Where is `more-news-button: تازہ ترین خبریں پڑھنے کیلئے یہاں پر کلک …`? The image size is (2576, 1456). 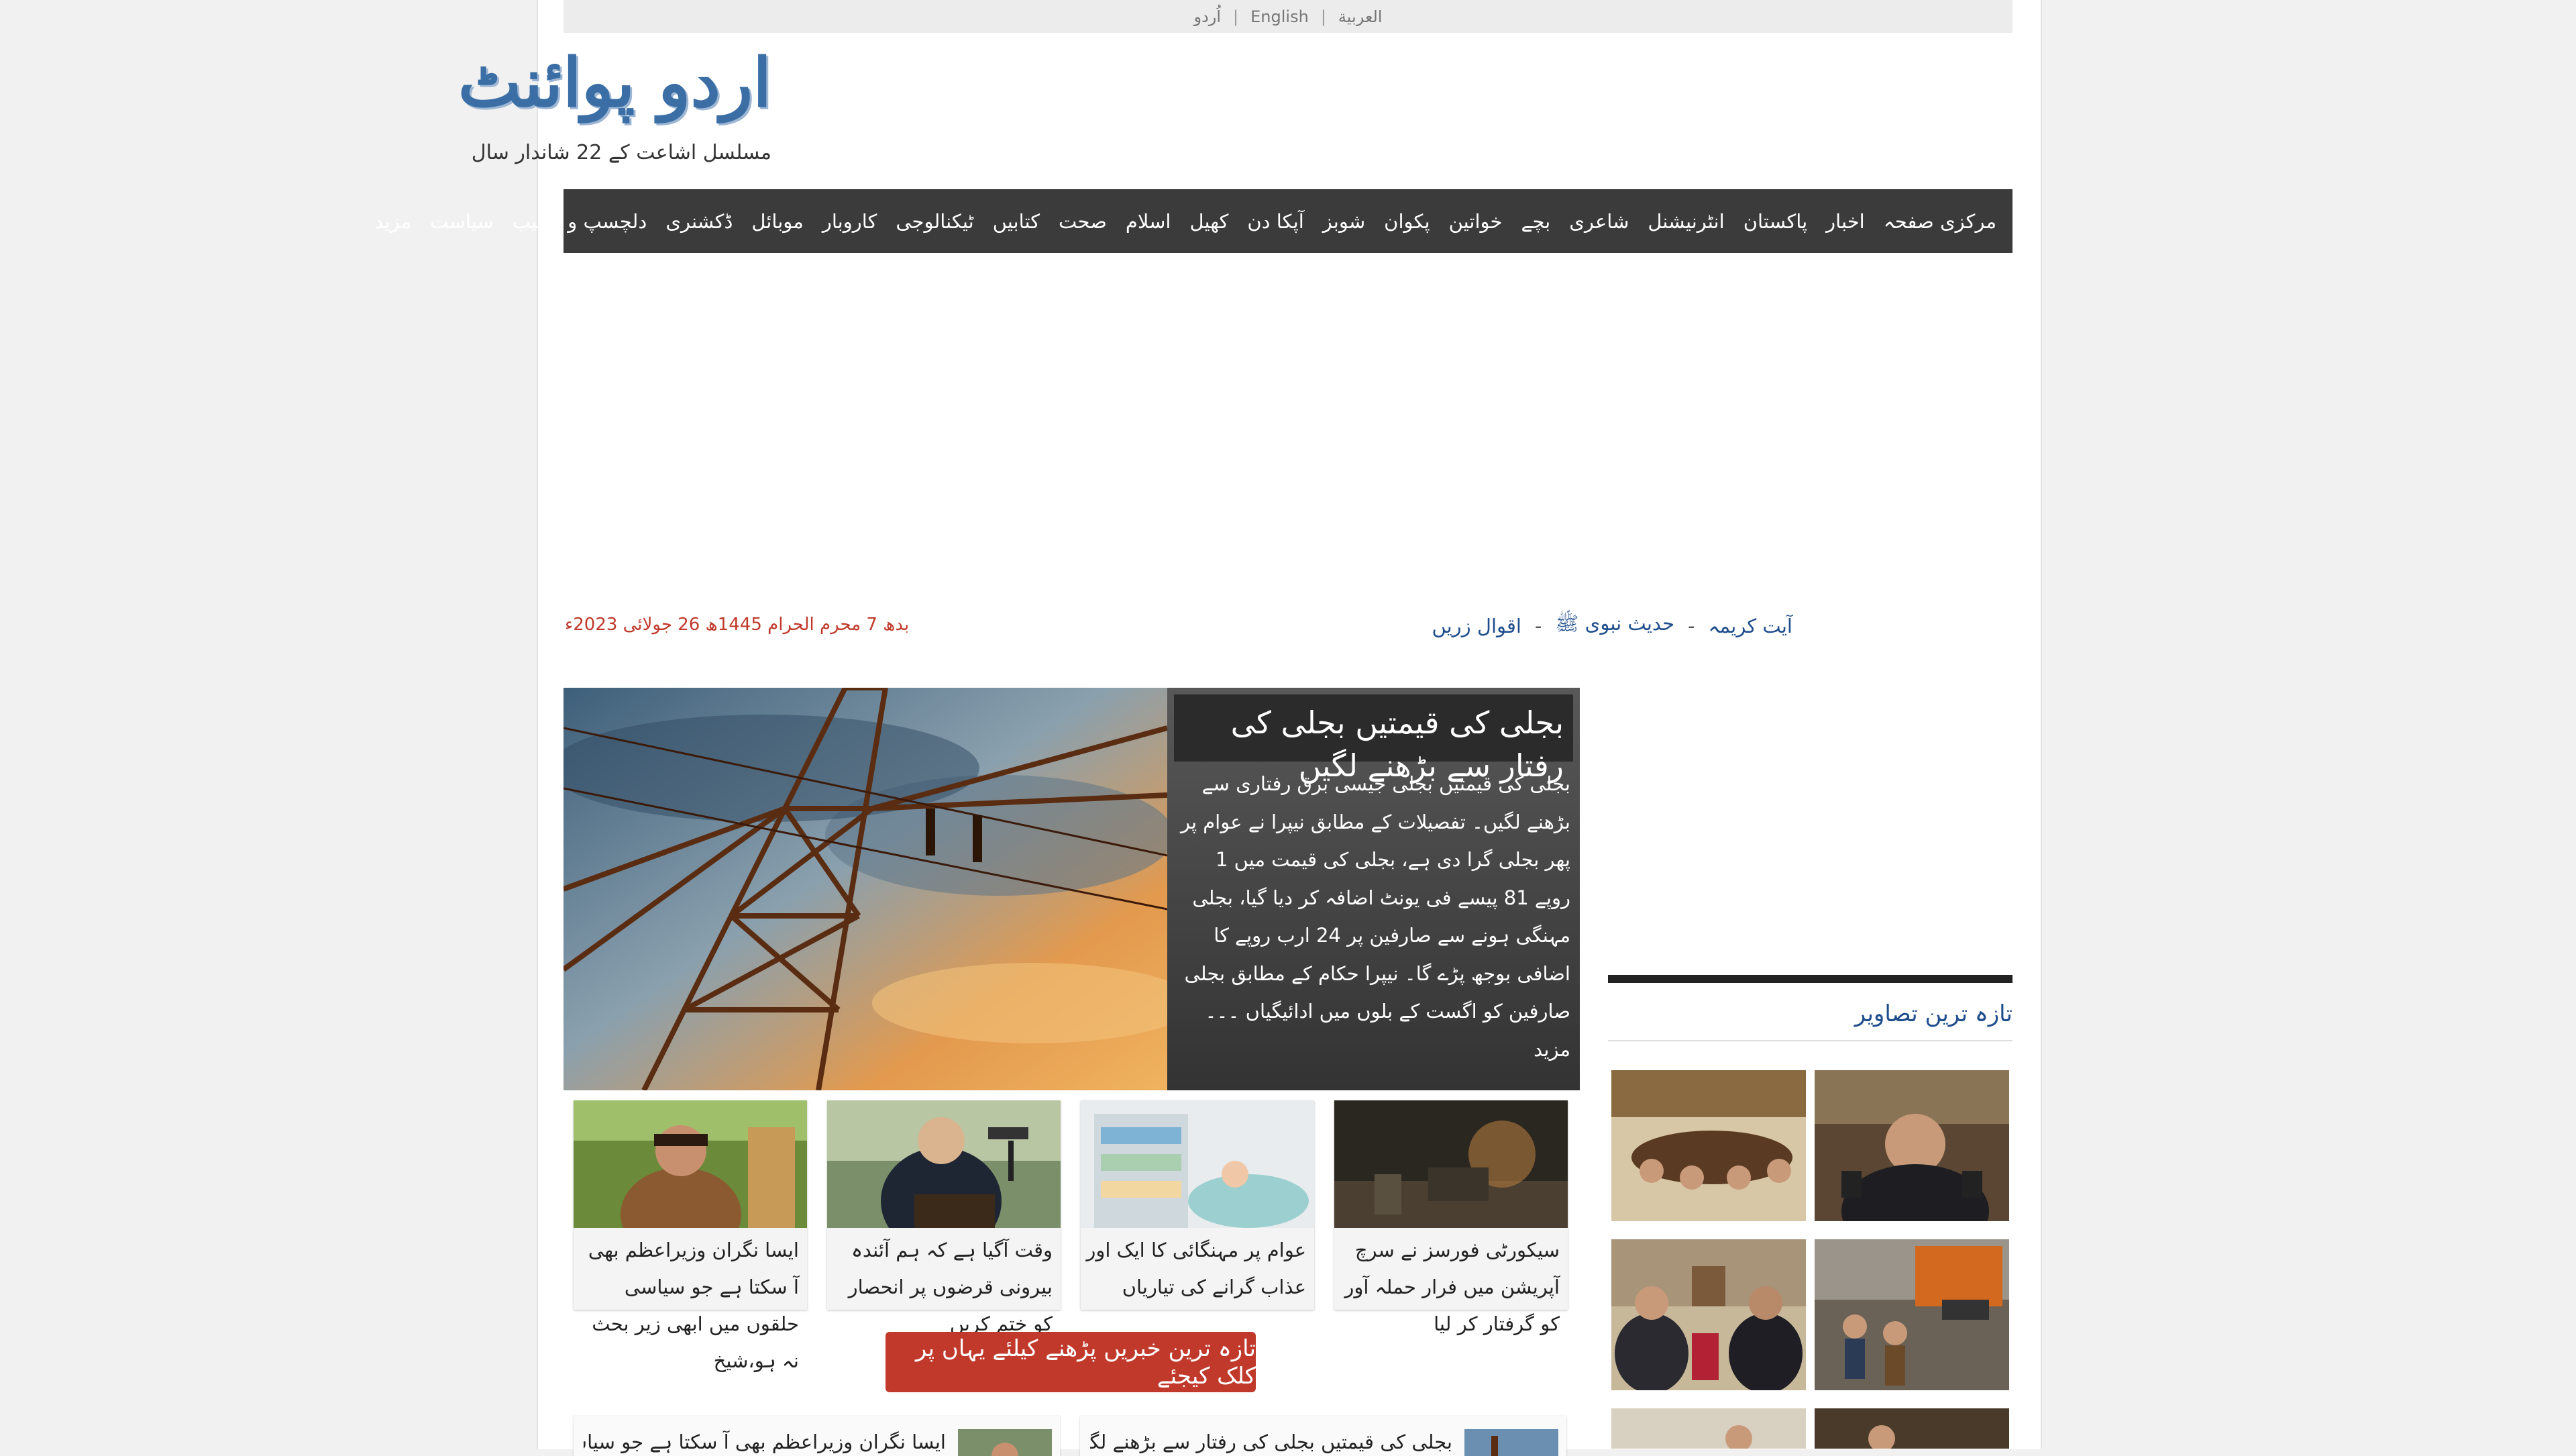 more-news-button: تازہ ترین خبریں پڑھنے کیلئے یہاں پر کلک … is located at coordinates (1070, 1362).